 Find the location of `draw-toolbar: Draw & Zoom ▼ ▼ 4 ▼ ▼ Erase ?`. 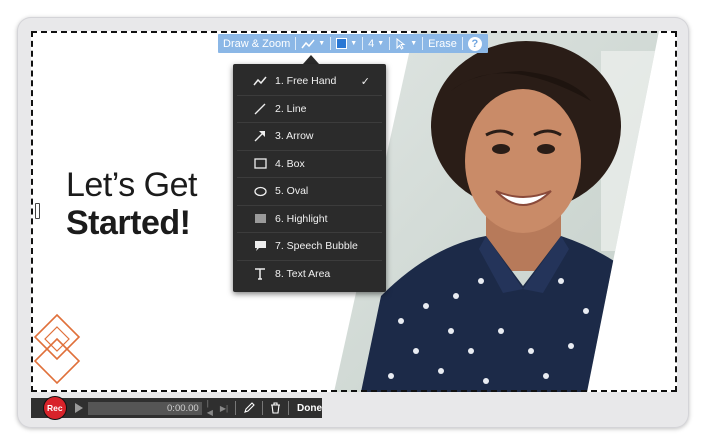

draw-toolbar: Draw & Zoom ▼ ▼ 4 ▼ ▼ Erase ? is located at coordinates (353, 43).